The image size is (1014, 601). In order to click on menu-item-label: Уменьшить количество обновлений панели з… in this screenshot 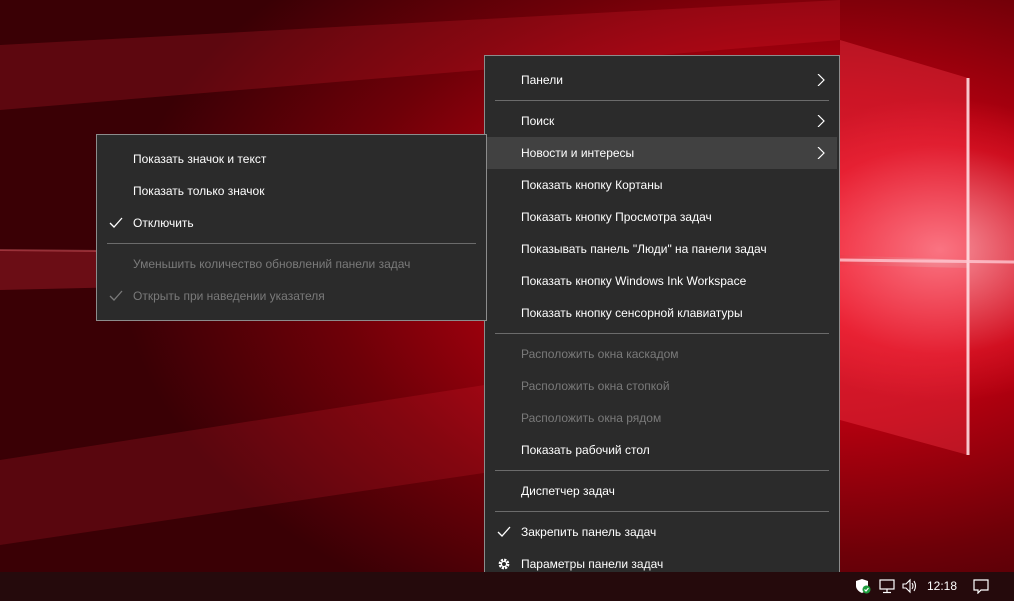, I will do `click(272, 264)`.